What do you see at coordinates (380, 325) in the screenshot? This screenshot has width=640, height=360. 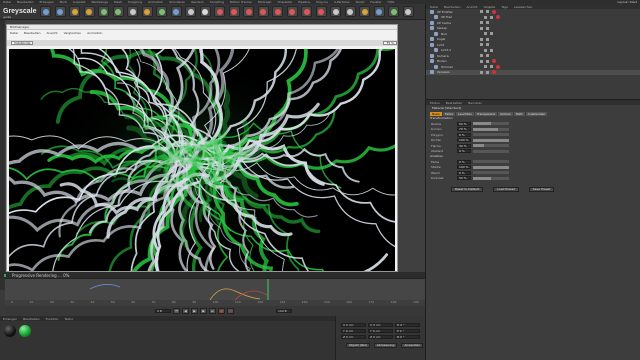 I see `coord-field-b: X 0 cm` at bounding box center [380, 325].